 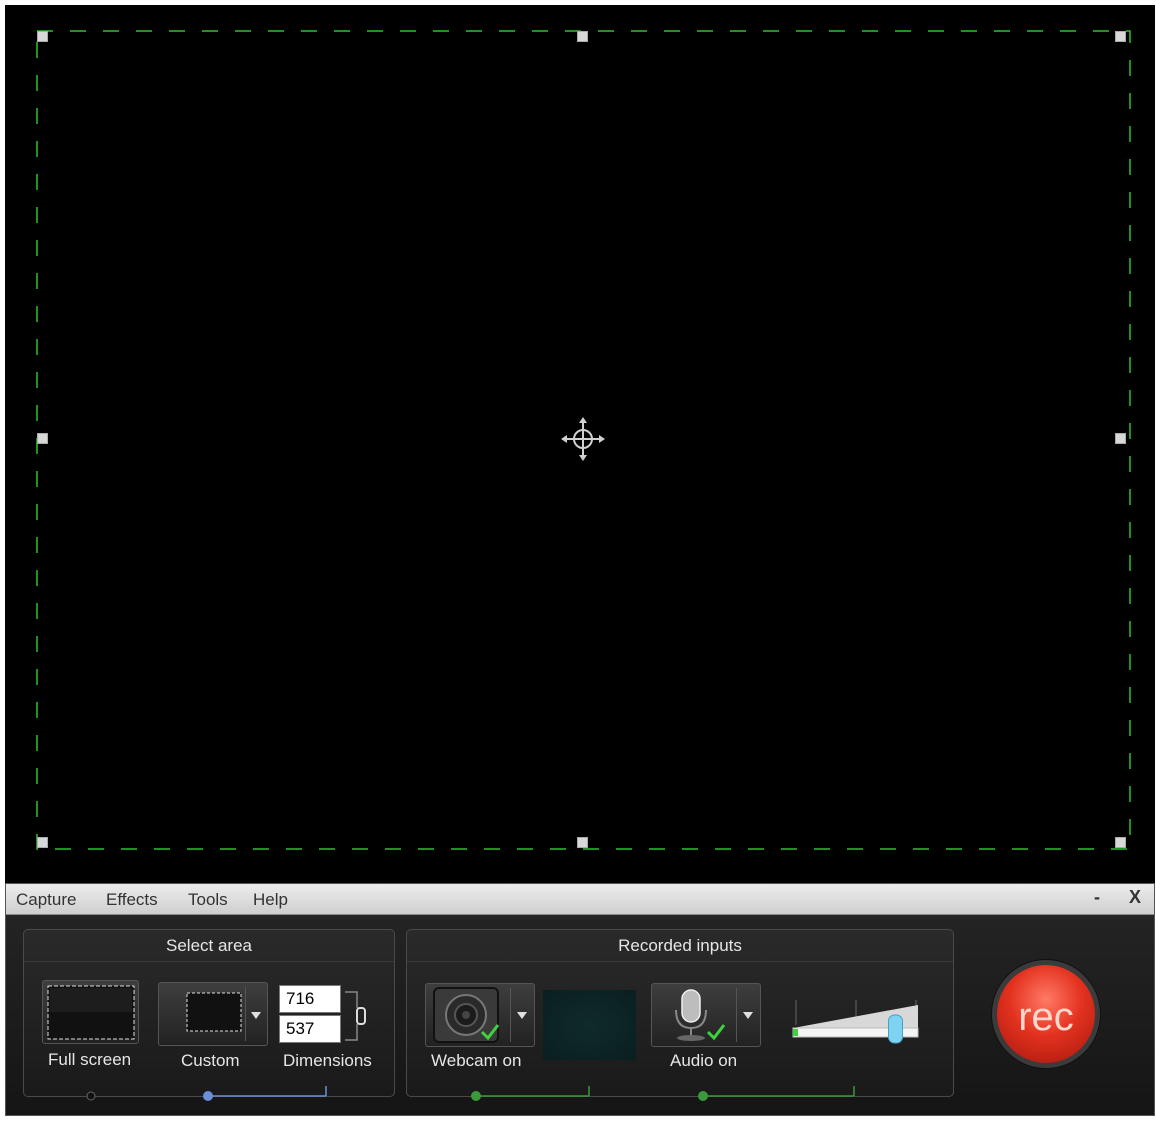 What do you see at coordinates (356, 1016) in the screenshot?
I see `lock-aspect-ratio-icon` at bounding box center [356, 1016].